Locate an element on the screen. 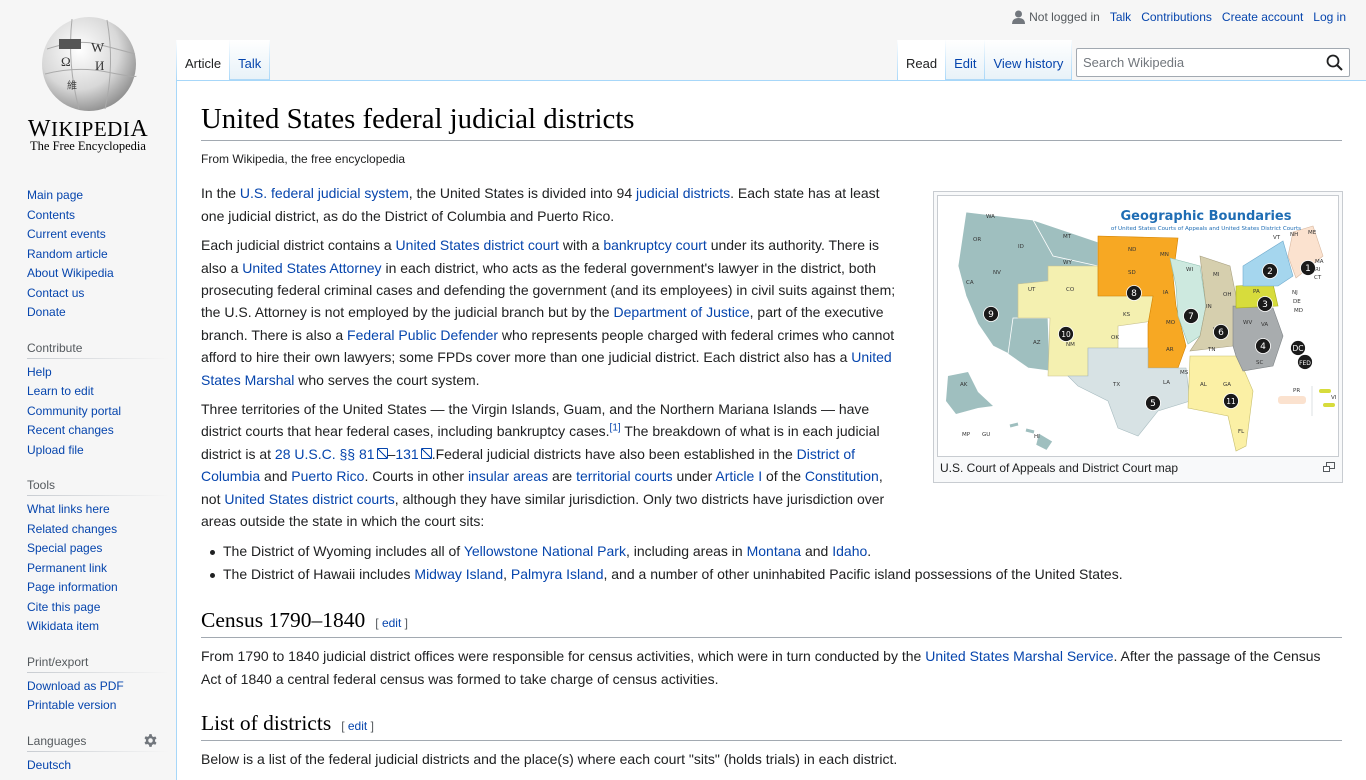 This screenshot has height=780, width=1366. state-label-ms: MS is located at coordinates (1184, 373).